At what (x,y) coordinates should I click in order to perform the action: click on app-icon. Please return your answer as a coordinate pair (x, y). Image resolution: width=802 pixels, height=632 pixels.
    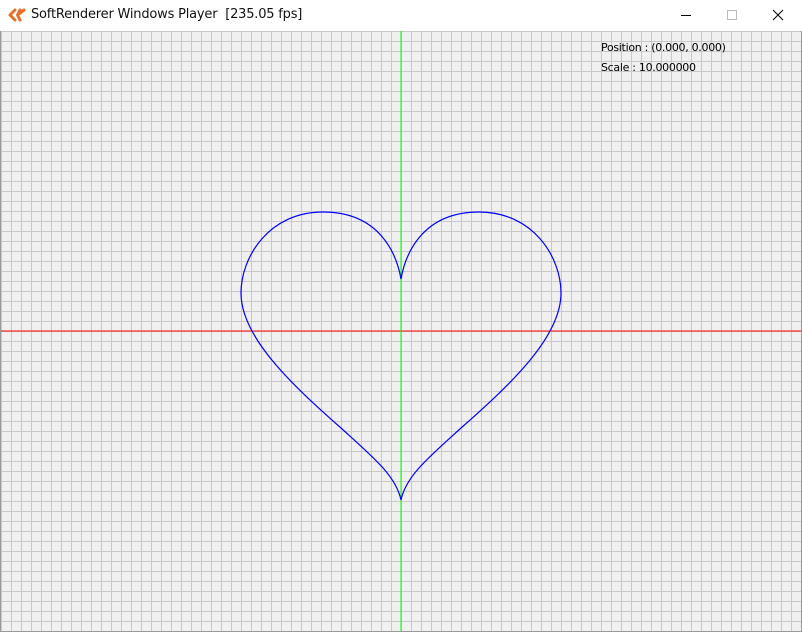
    Looking at the image, I should click on (17, 15).